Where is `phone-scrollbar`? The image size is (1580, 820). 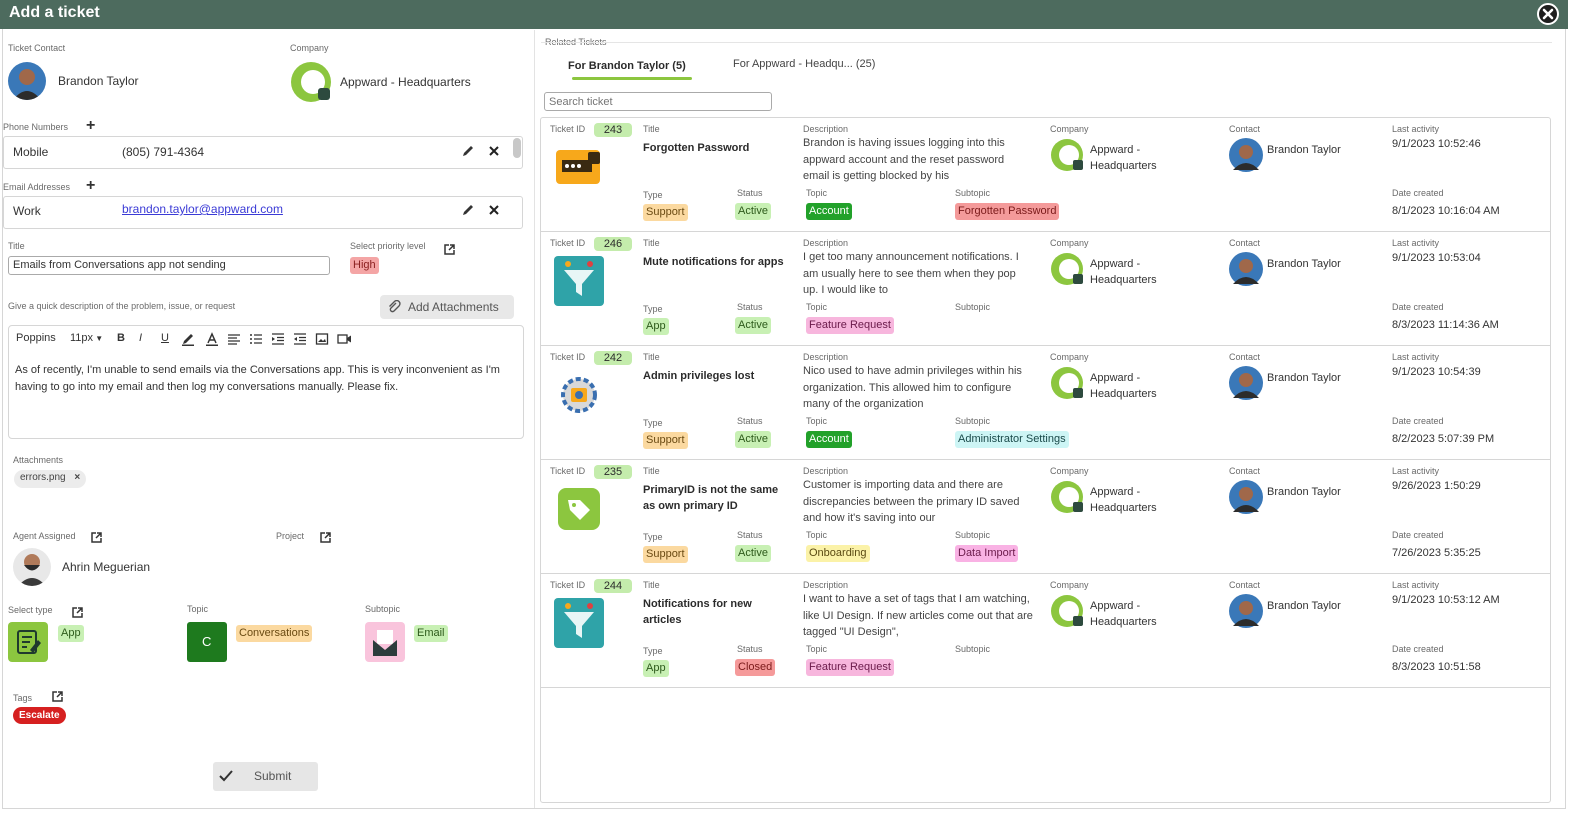
phone-scrollbar is located at coordinates (517, 148).